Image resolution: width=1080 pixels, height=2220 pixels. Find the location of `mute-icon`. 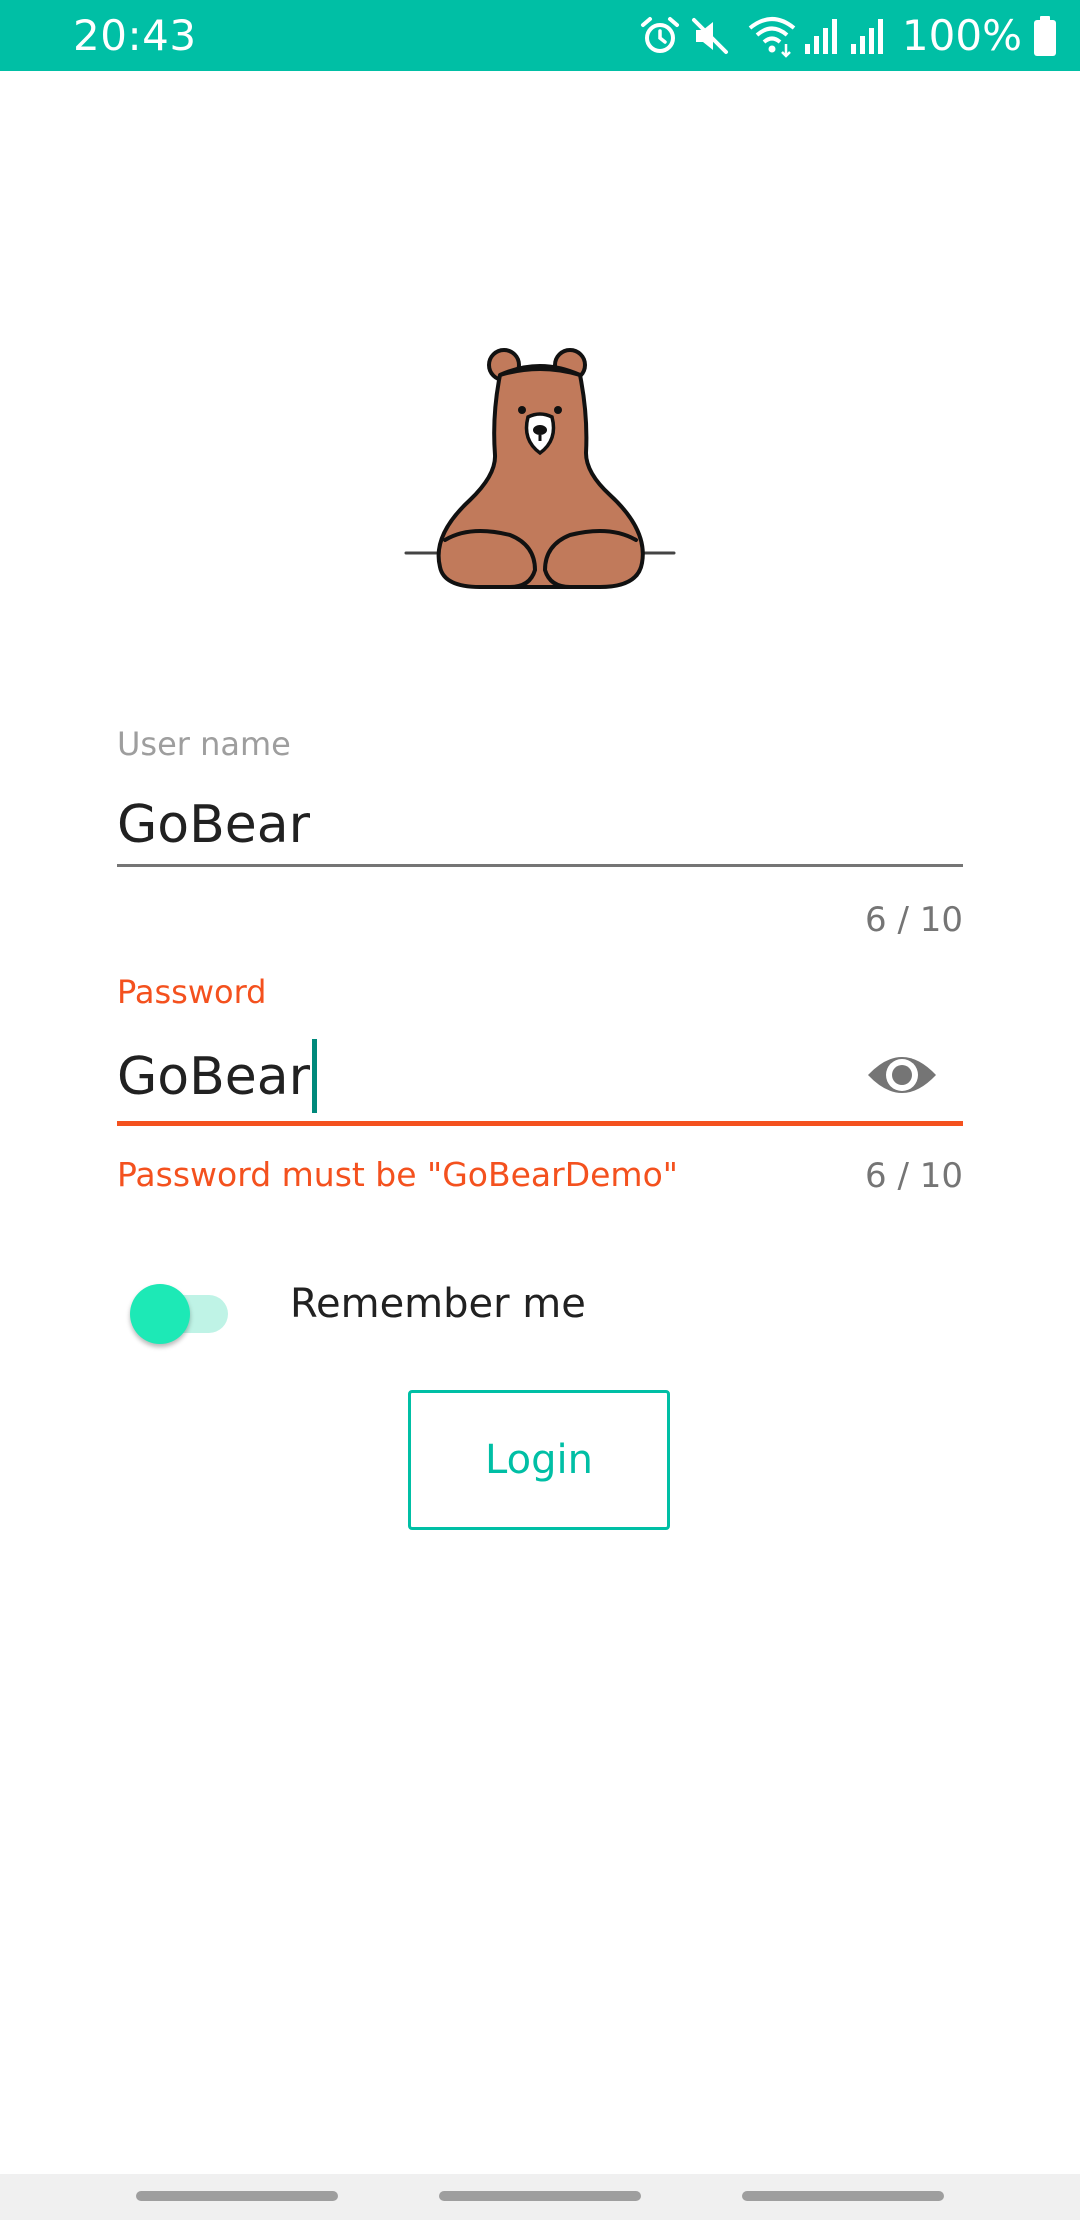

mute-icon is located at coordinates (710, 36).